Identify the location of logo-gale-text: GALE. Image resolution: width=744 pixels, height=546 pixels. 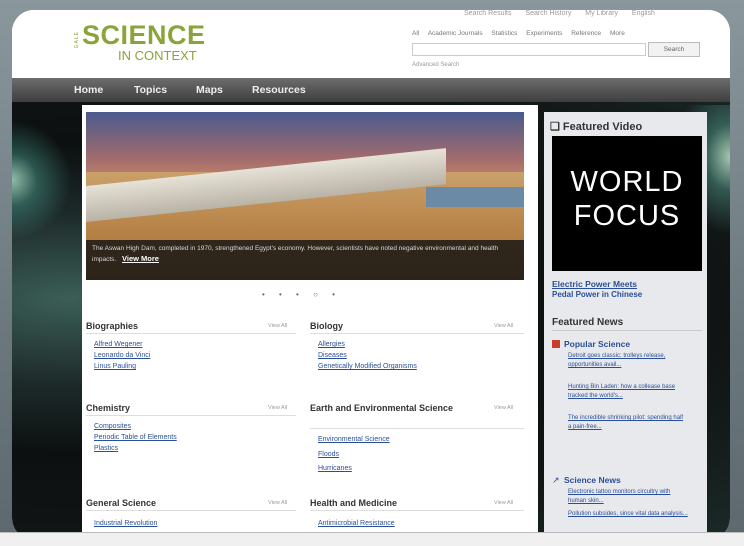
(77, 40).